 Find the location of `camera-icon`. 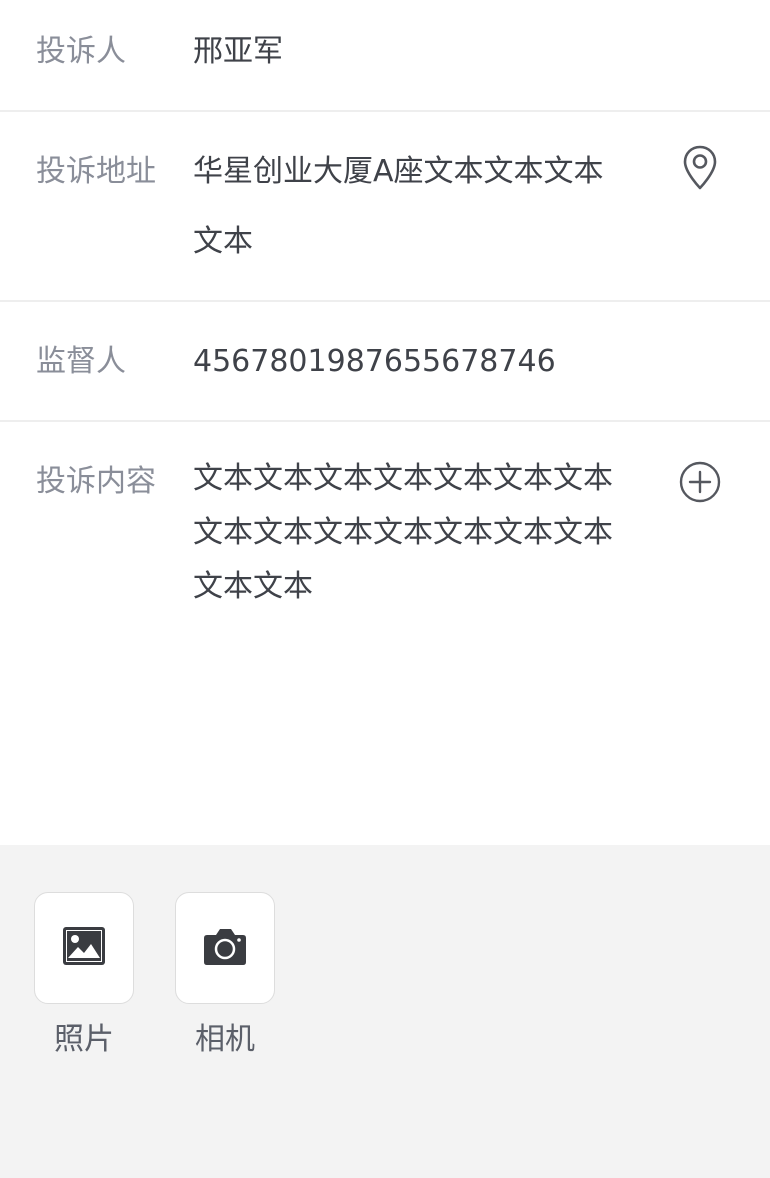

camera-icon is located at coordinates (225, 948).